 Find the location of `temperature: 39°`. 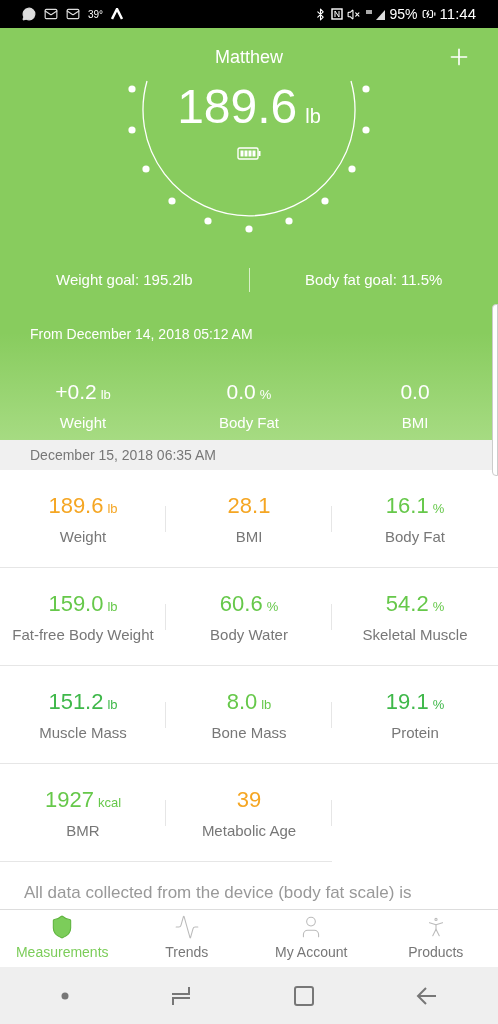

temperature: 39° is located at coordinates (96, 14).